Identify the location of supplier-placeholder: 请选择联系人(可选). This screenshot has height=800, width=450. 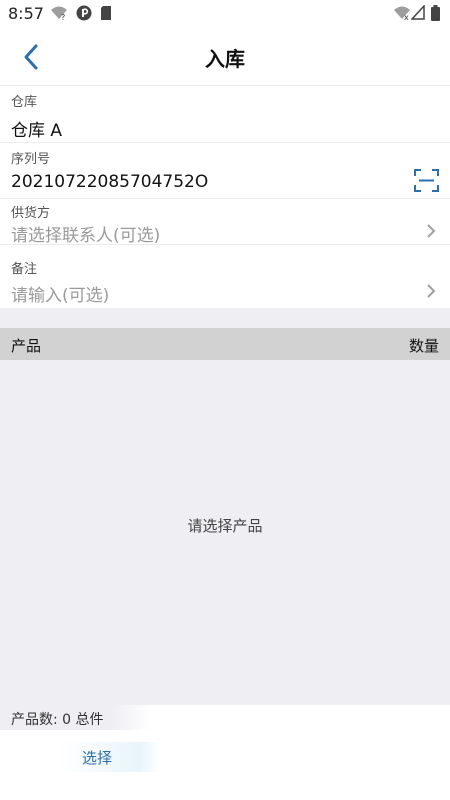
(86, 236).